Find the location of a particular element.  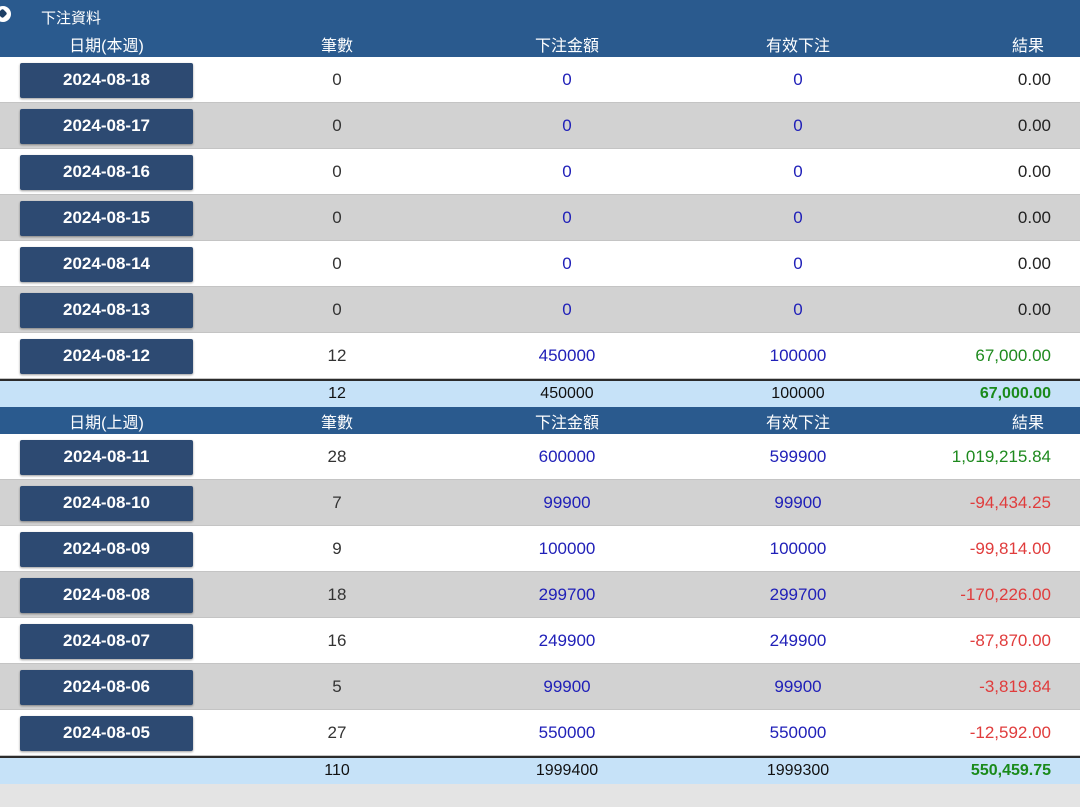

valid-bet-cell: 599900 is located at coordinates (798, 456).